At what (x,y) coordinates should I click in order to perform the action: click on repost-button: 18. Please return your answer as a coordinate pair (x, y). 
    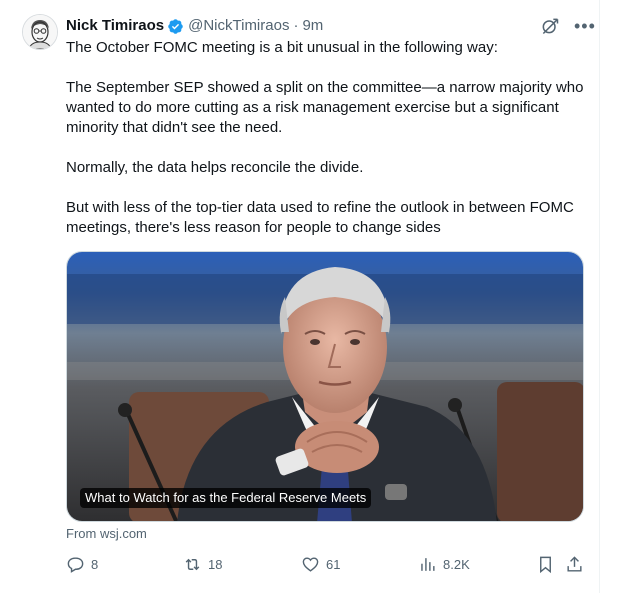
    Looking at the image, I should click on (202, 564).